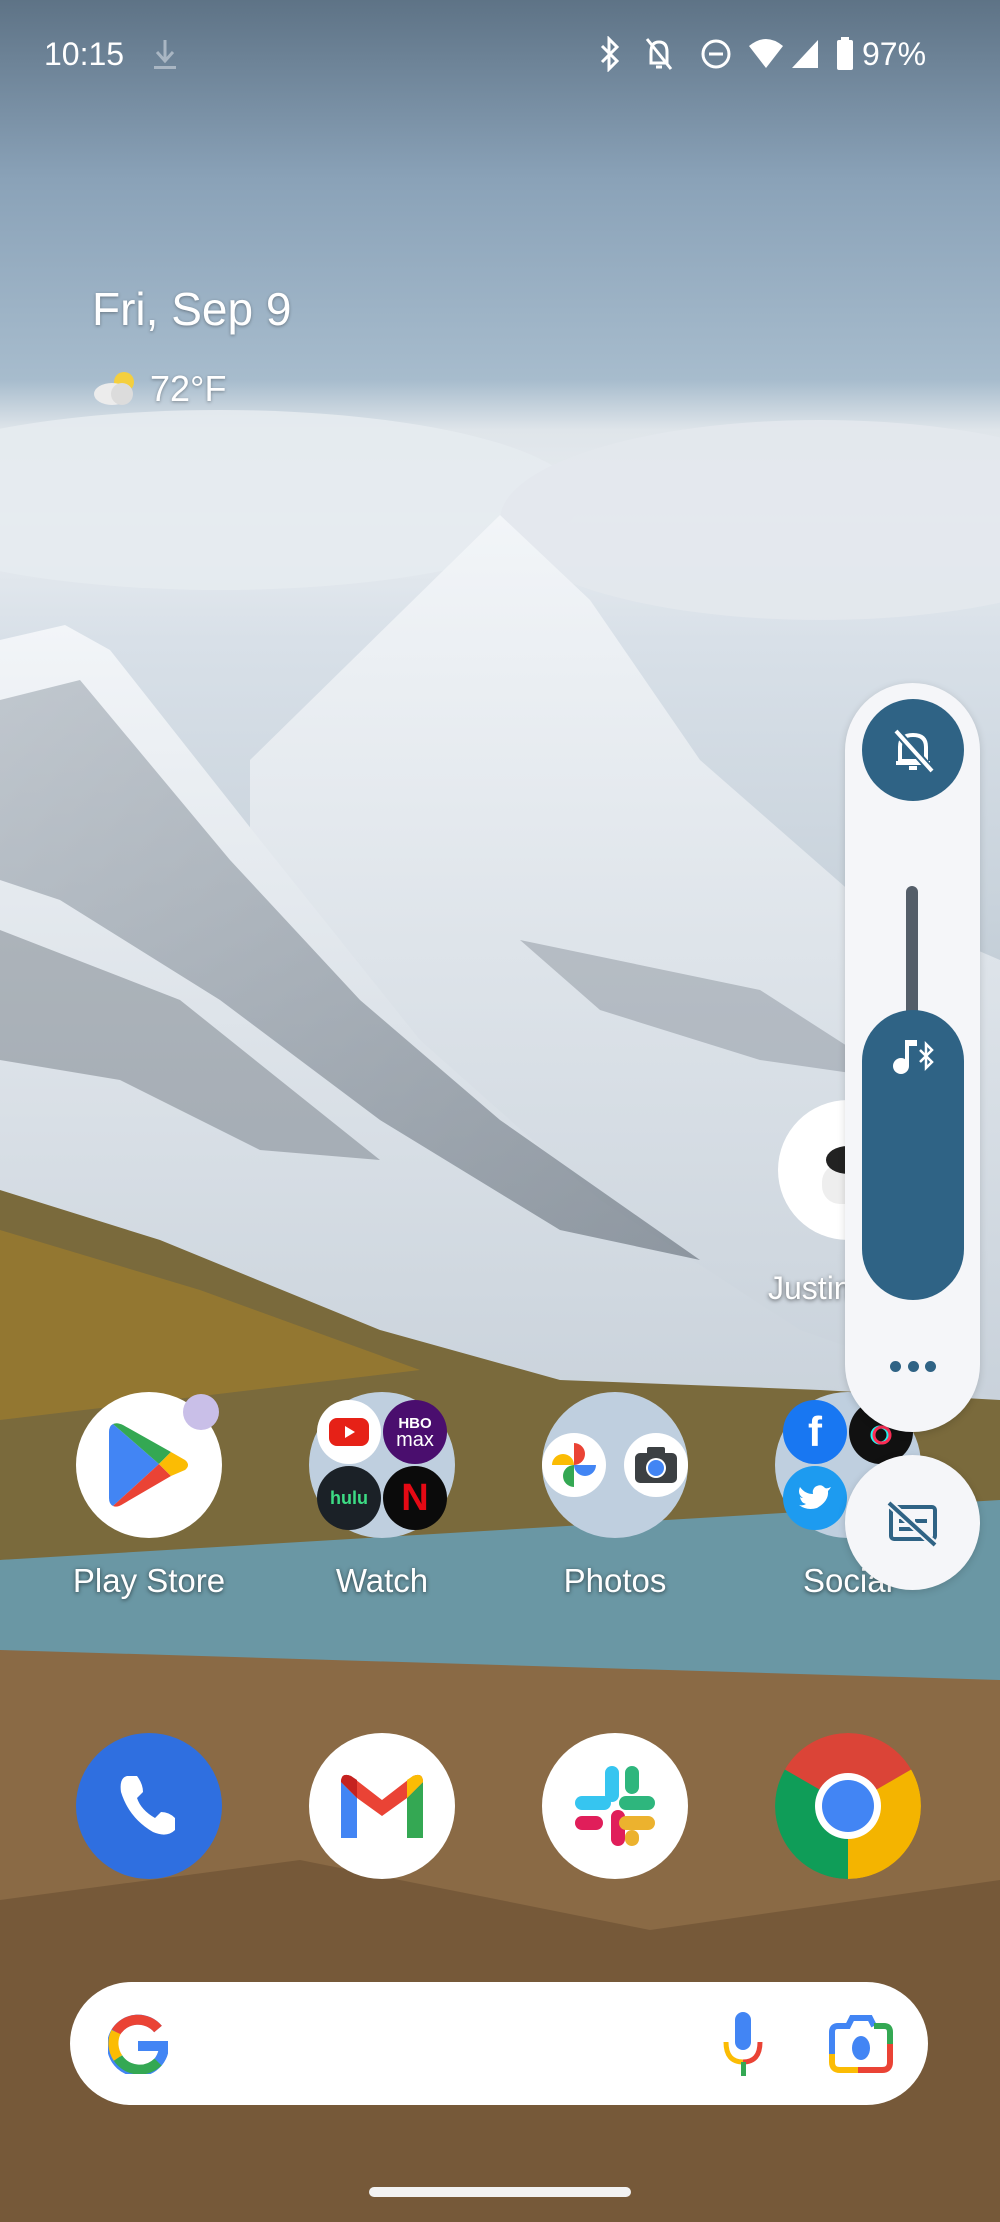 This screenshot has width=1000, height=2222. Describe the element at coordinates (500, 2192) in the screenshot. I see `home-gesture-bar` at that location.